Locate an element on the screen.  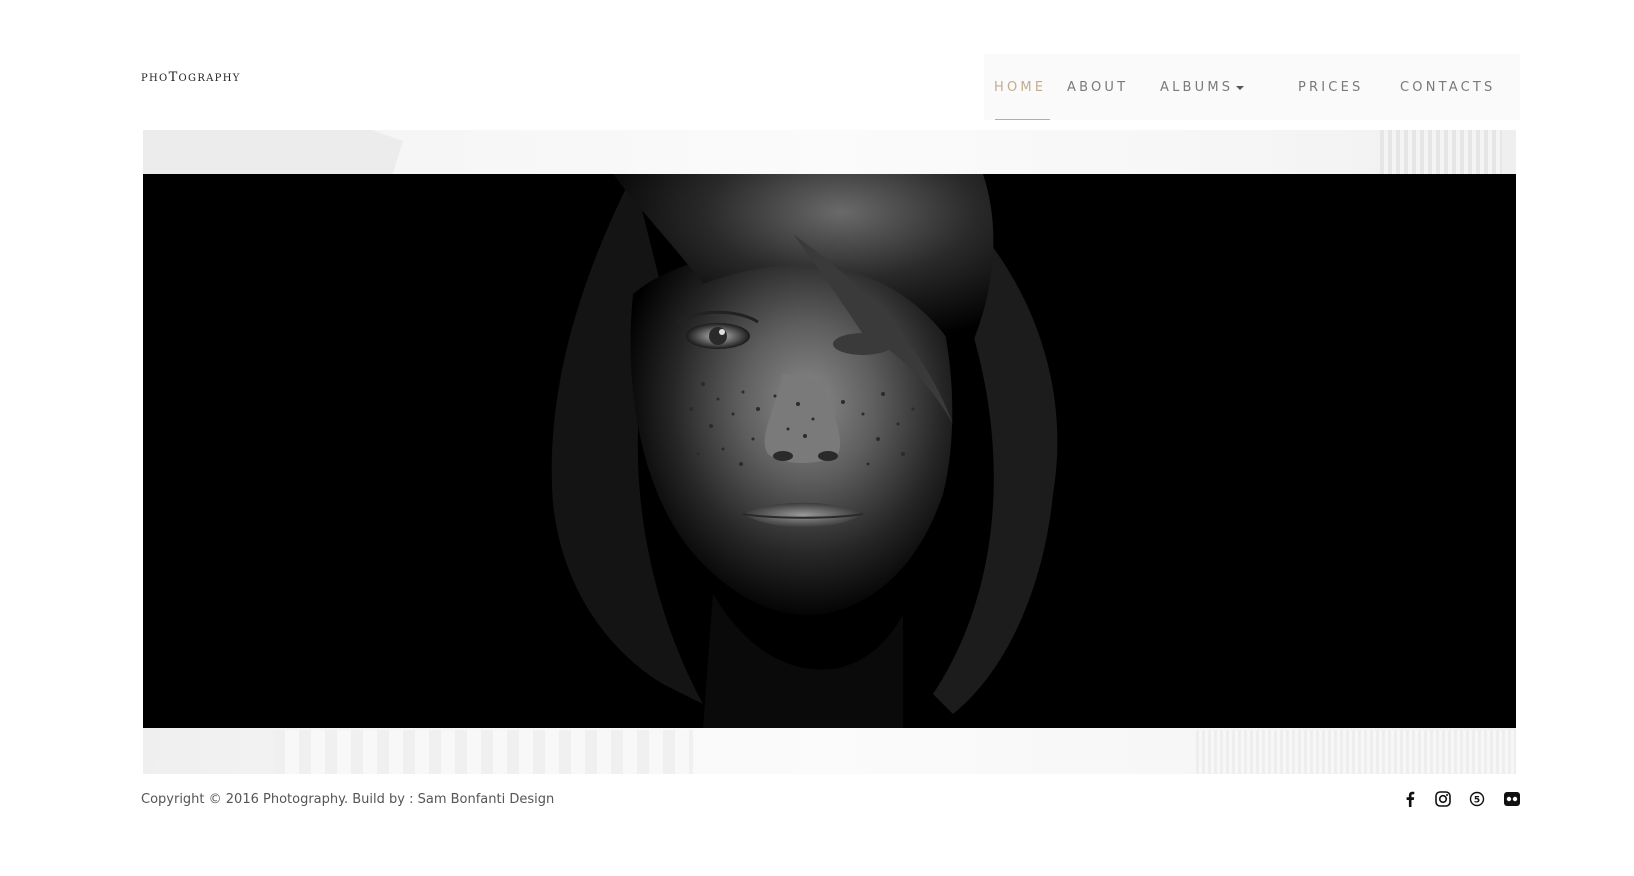
nav-prices: PRICES is located at coordinates (1330, 87).